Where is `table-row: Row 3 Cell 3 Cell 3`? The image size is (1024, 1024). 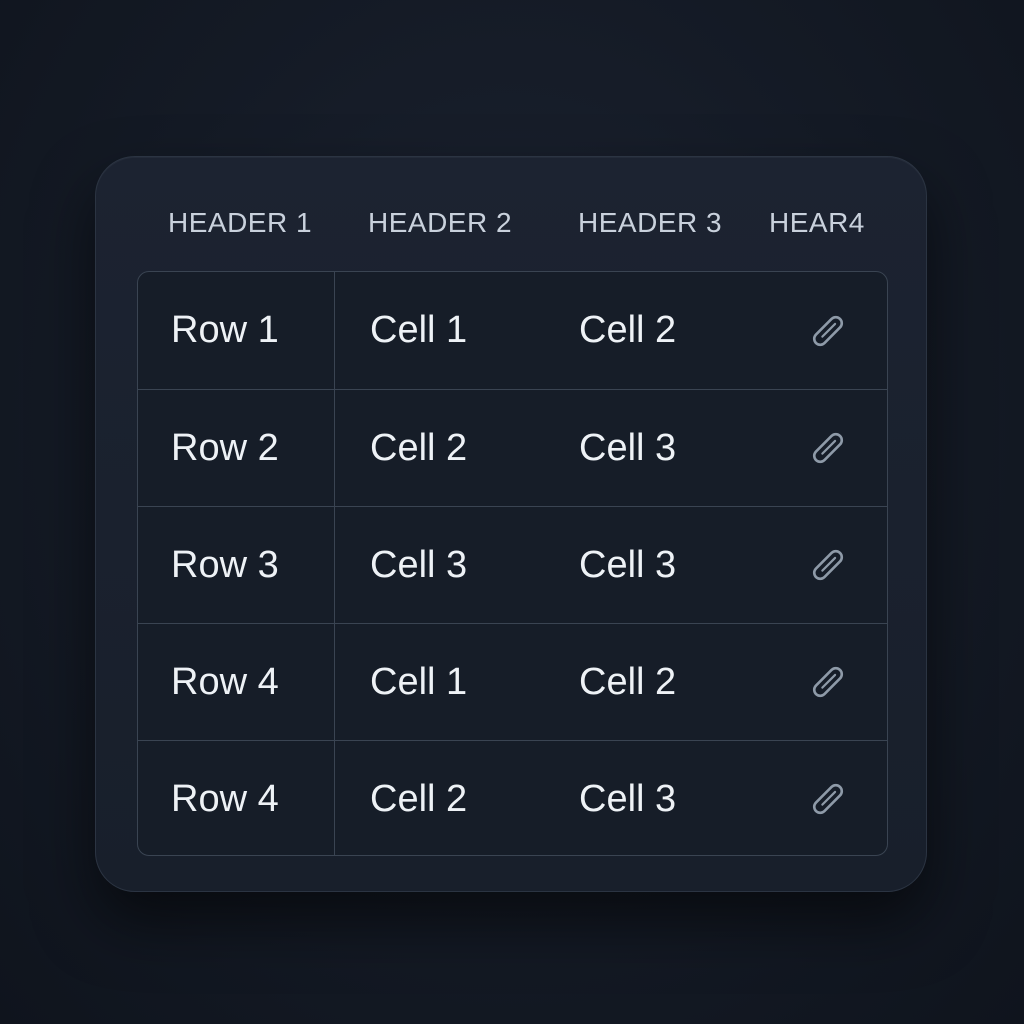
table-row: Row 3 Cell 3 Cell 3 is located at coordinates (512, 564).